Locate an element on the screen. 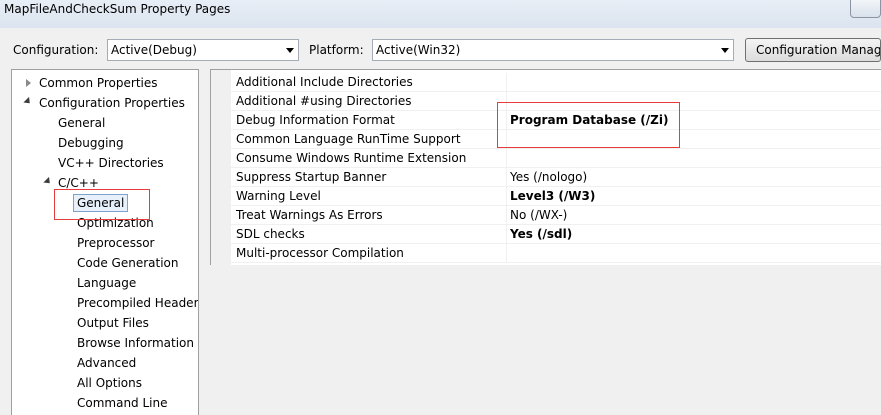 The width and height of the screenshot is (881, 415). property-row: Suppress Startup Banner Yes (/nologo) is located at coordinates (556, 177).